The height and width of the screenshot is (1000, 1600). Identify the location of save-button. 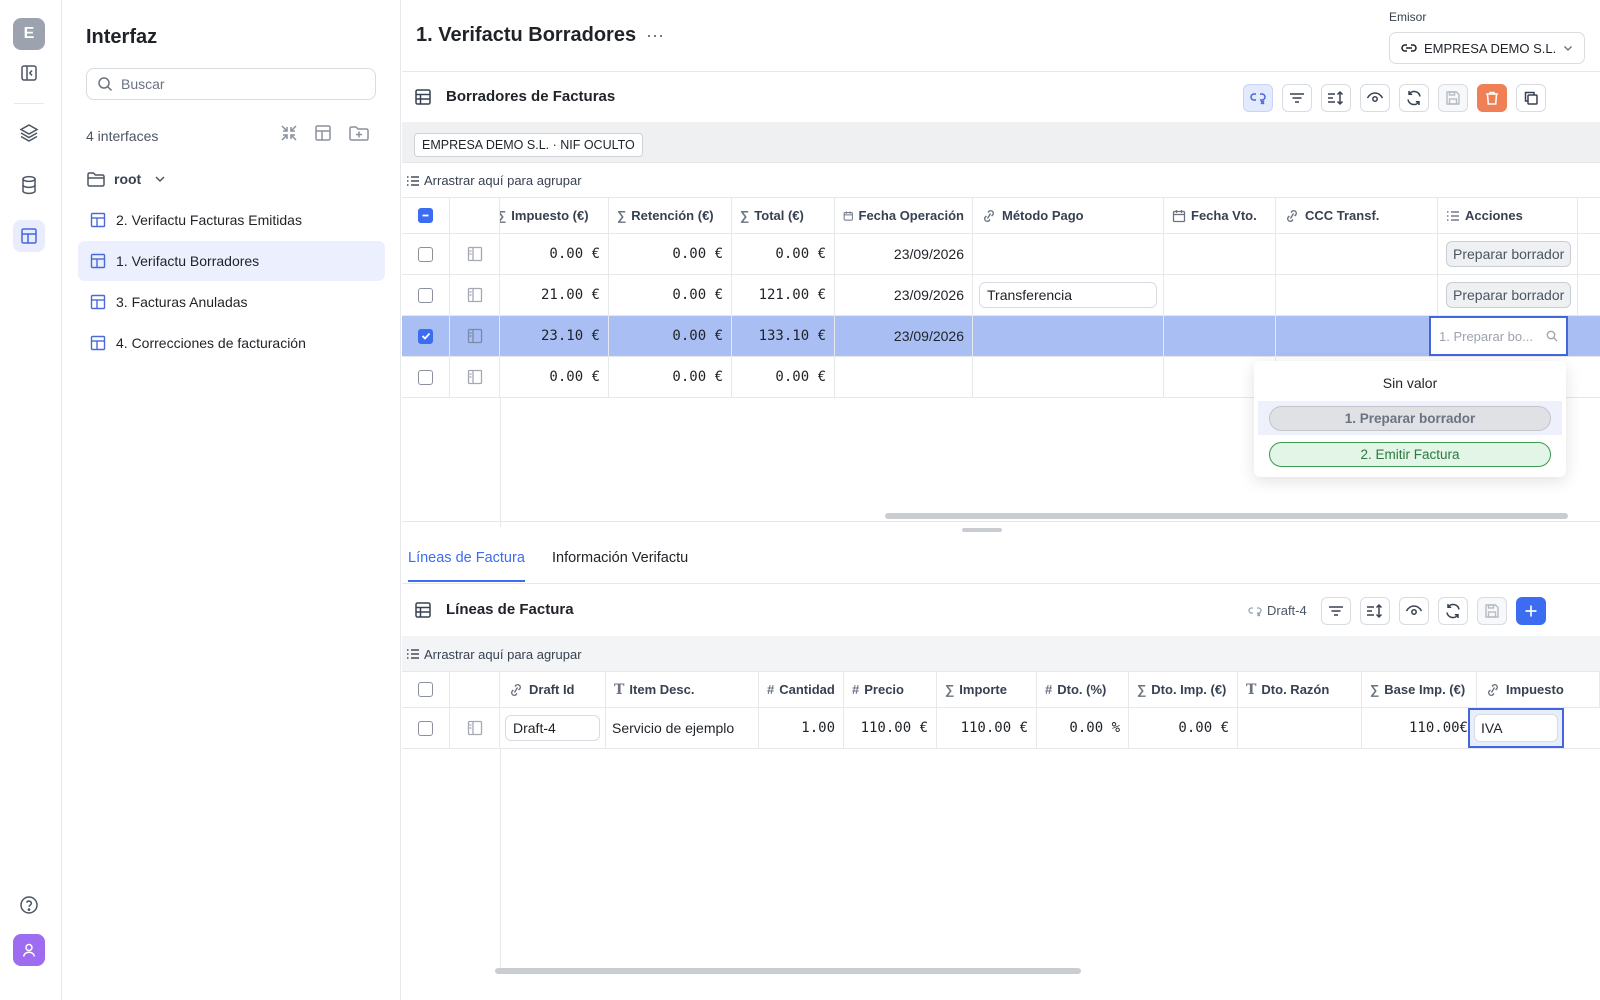
(1492, 611).